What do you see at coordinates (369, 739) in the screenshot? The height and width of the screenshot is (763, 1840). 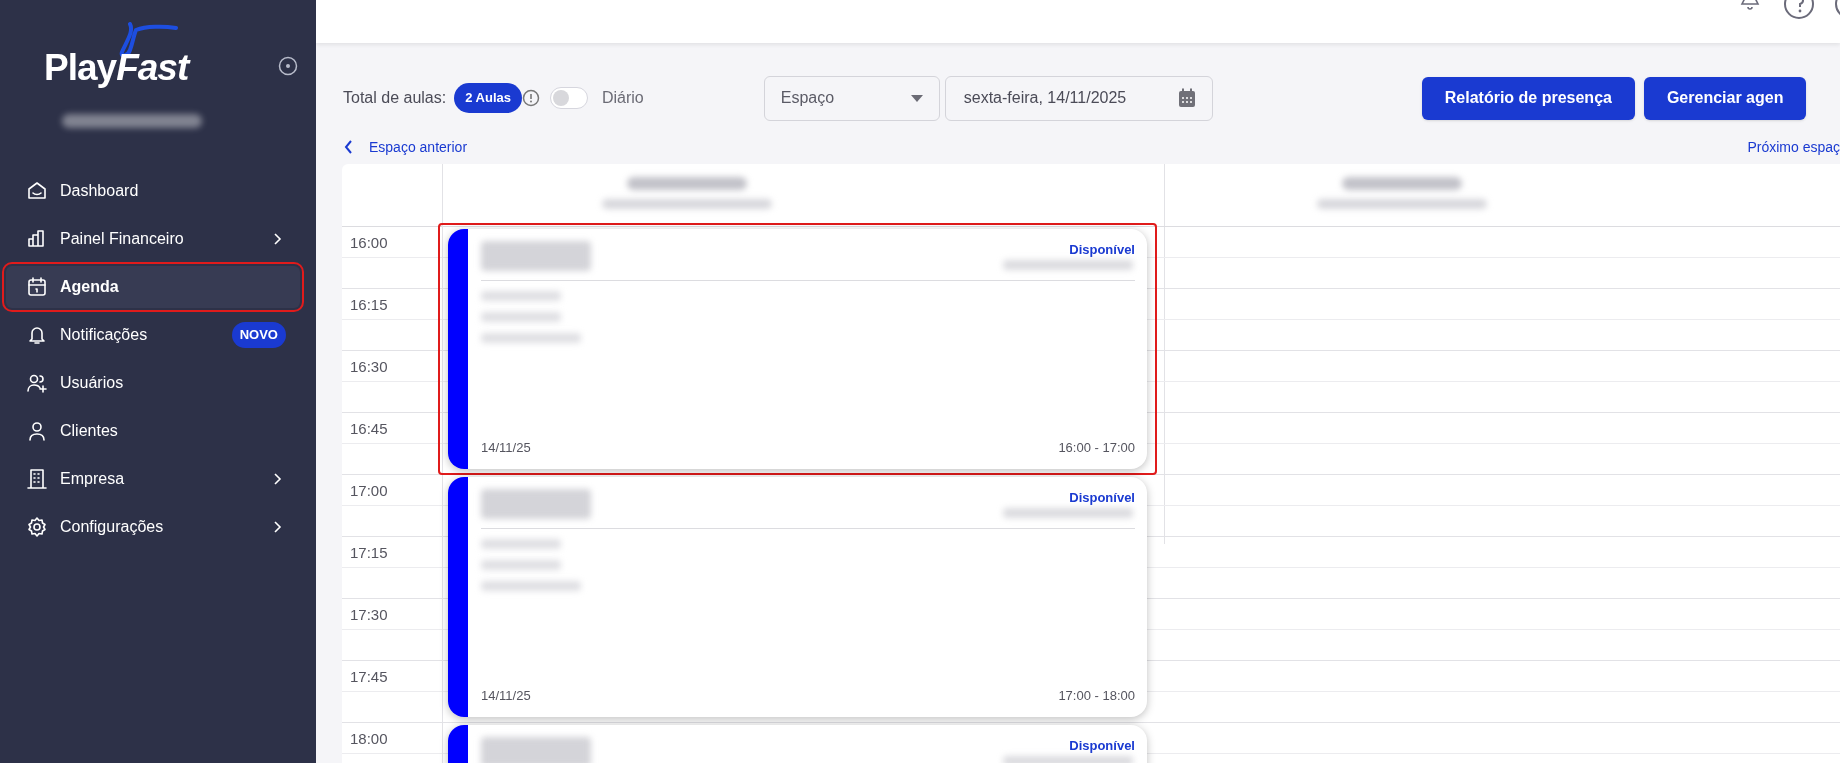 I see `time-label: 18:00` at bounding box center [369, 739].